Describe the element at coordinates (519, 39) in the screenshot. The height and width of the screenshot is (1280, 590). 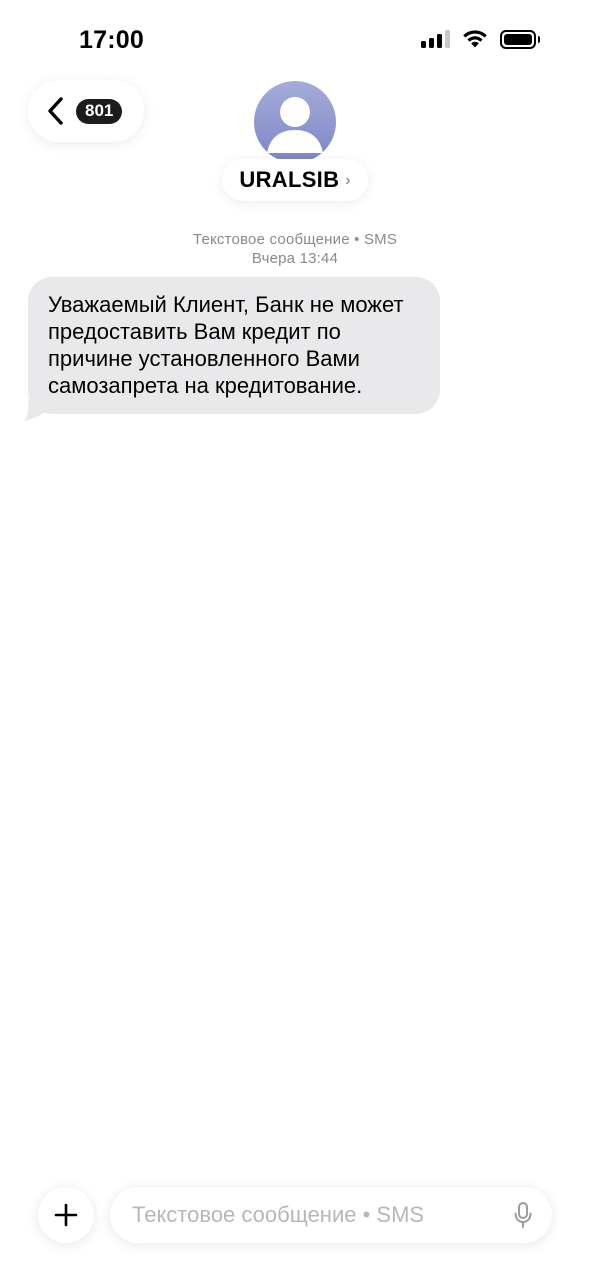
I see `battery-icon` at that location.